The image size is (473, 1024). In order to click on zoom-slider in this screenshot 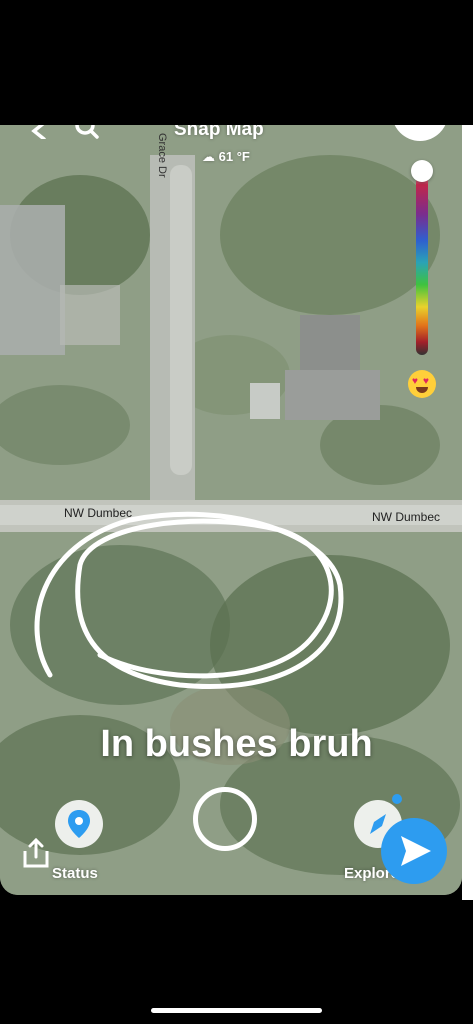, I will do `click(422, 260)`.